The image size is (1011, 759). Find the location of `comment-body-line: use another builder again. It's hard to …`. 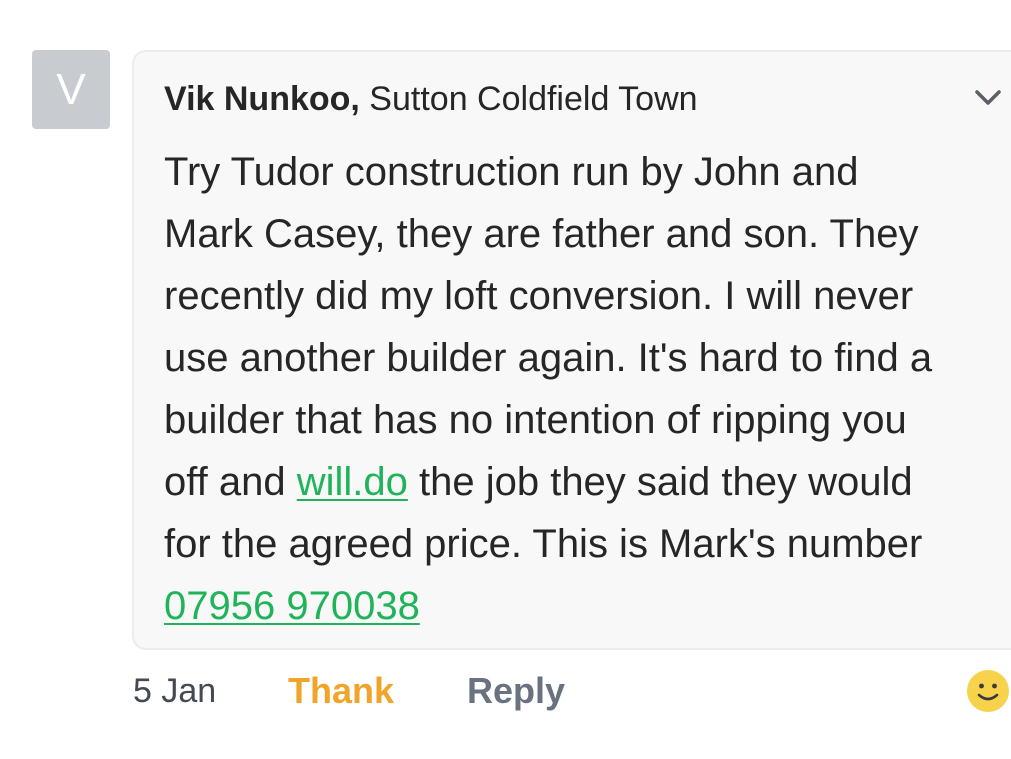

comment-body-line: use another builder again. It's hard to … is located at coordinates (548, 358).